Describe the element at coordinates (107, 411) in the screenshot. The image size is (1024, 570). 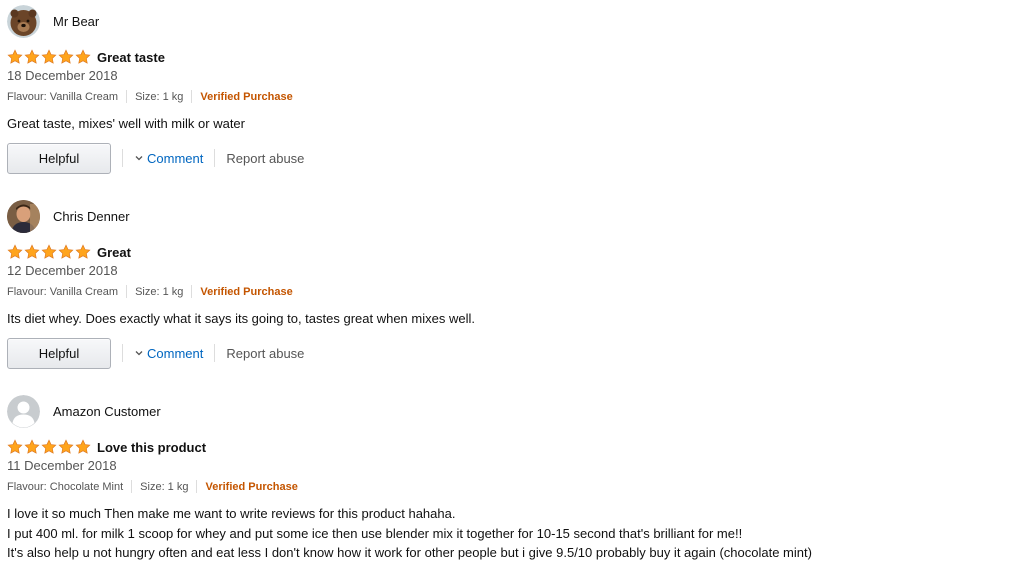
I see `reviewer-name: Amazon Customer` at that location.